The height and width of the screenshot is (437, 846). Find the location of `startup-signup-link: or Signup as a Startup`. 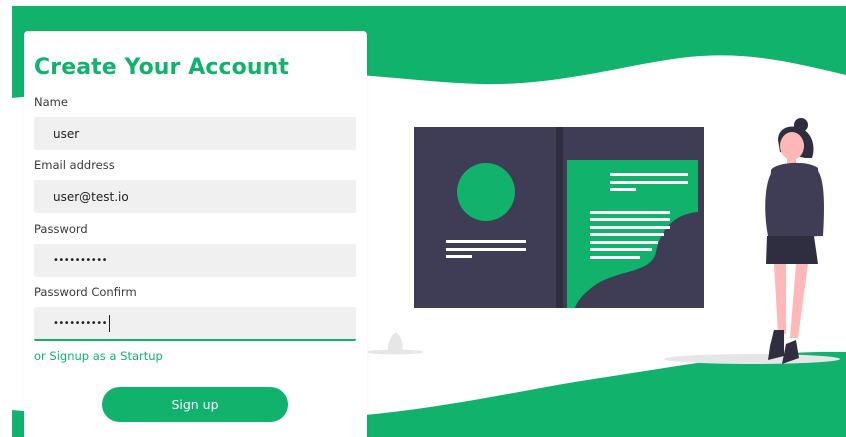

startup-signup-link: or Signup as a Startup is located at coordinates (98, 356).